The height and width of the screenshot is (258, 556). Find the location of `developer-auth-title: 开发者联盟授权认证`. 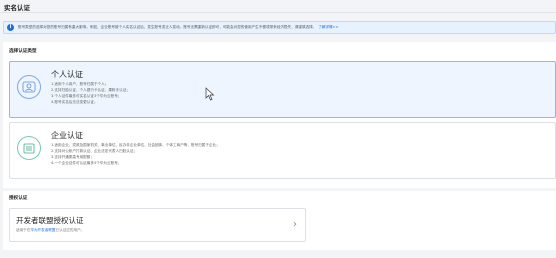

developer-auth-title: 开发者联盟授权认证 is located at coordinates (50, 220).